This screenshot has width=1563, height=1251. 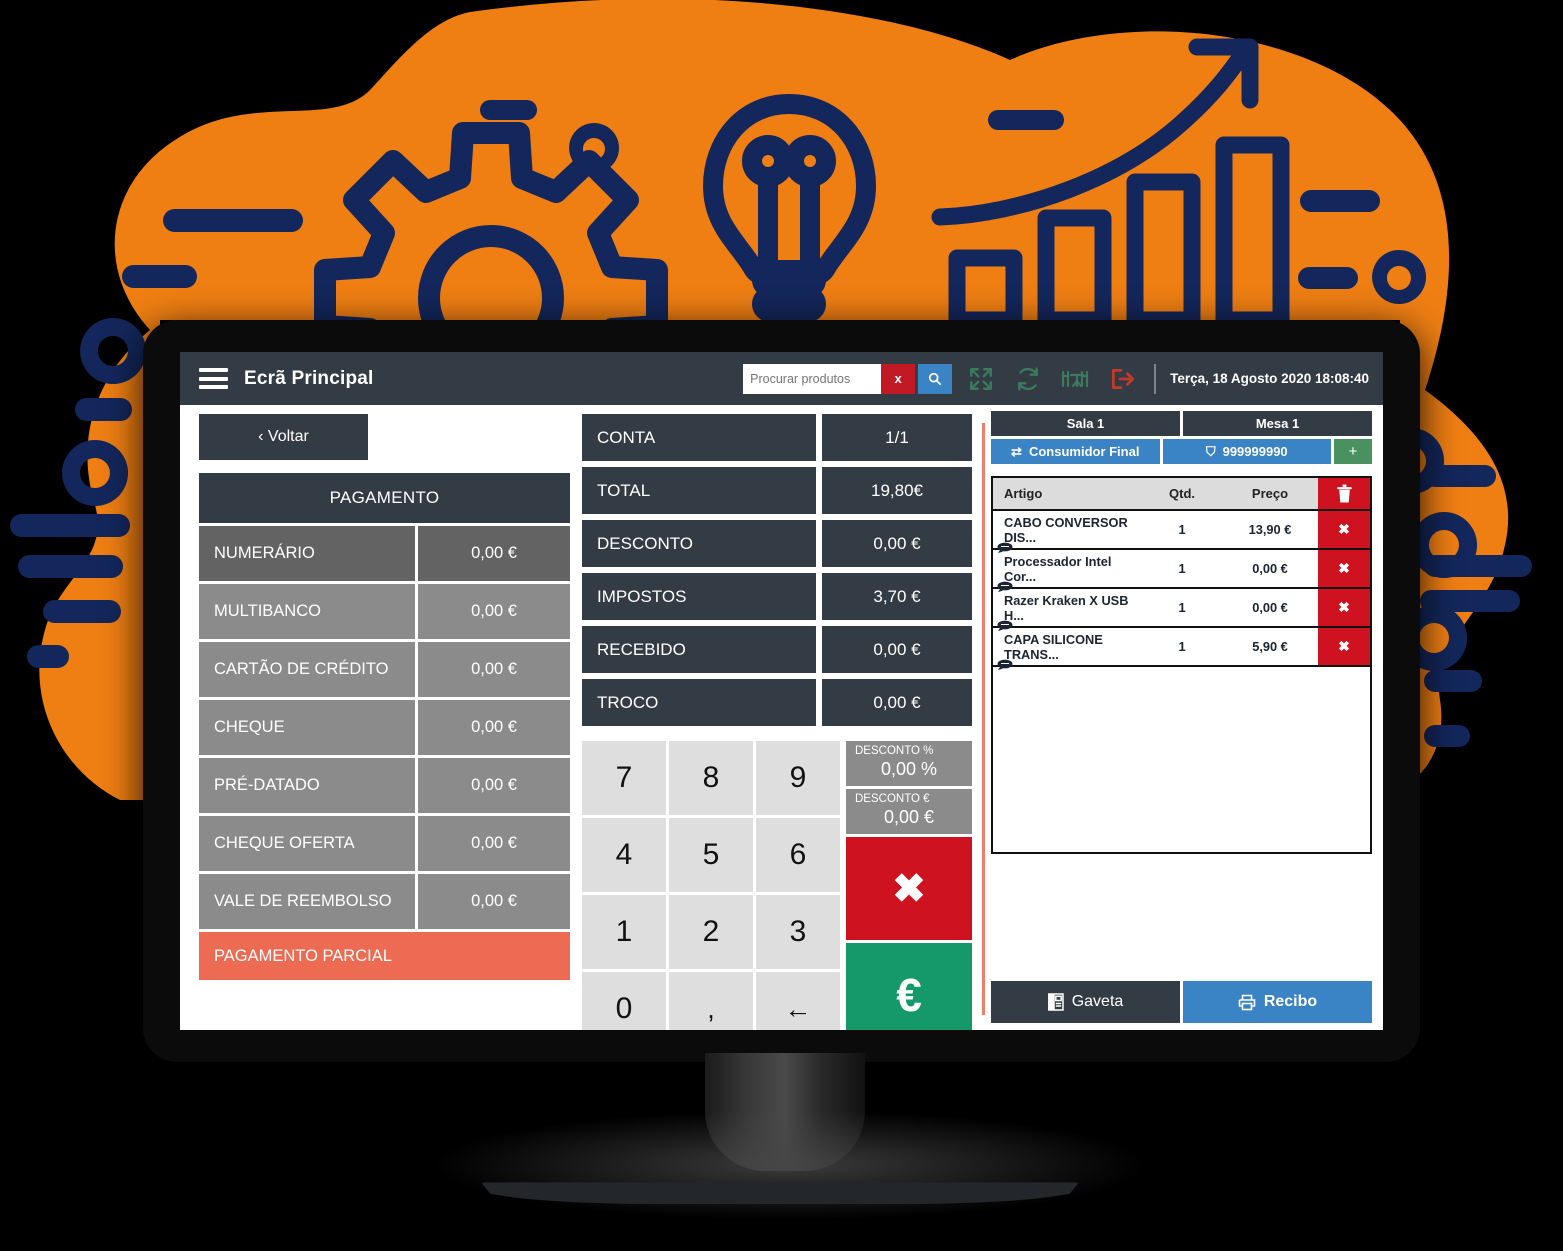 What do you see at coordinates (384, 498) in the screenshot?
I see `payment-header: PAGAMENTO` at bounding box center [384, 498].